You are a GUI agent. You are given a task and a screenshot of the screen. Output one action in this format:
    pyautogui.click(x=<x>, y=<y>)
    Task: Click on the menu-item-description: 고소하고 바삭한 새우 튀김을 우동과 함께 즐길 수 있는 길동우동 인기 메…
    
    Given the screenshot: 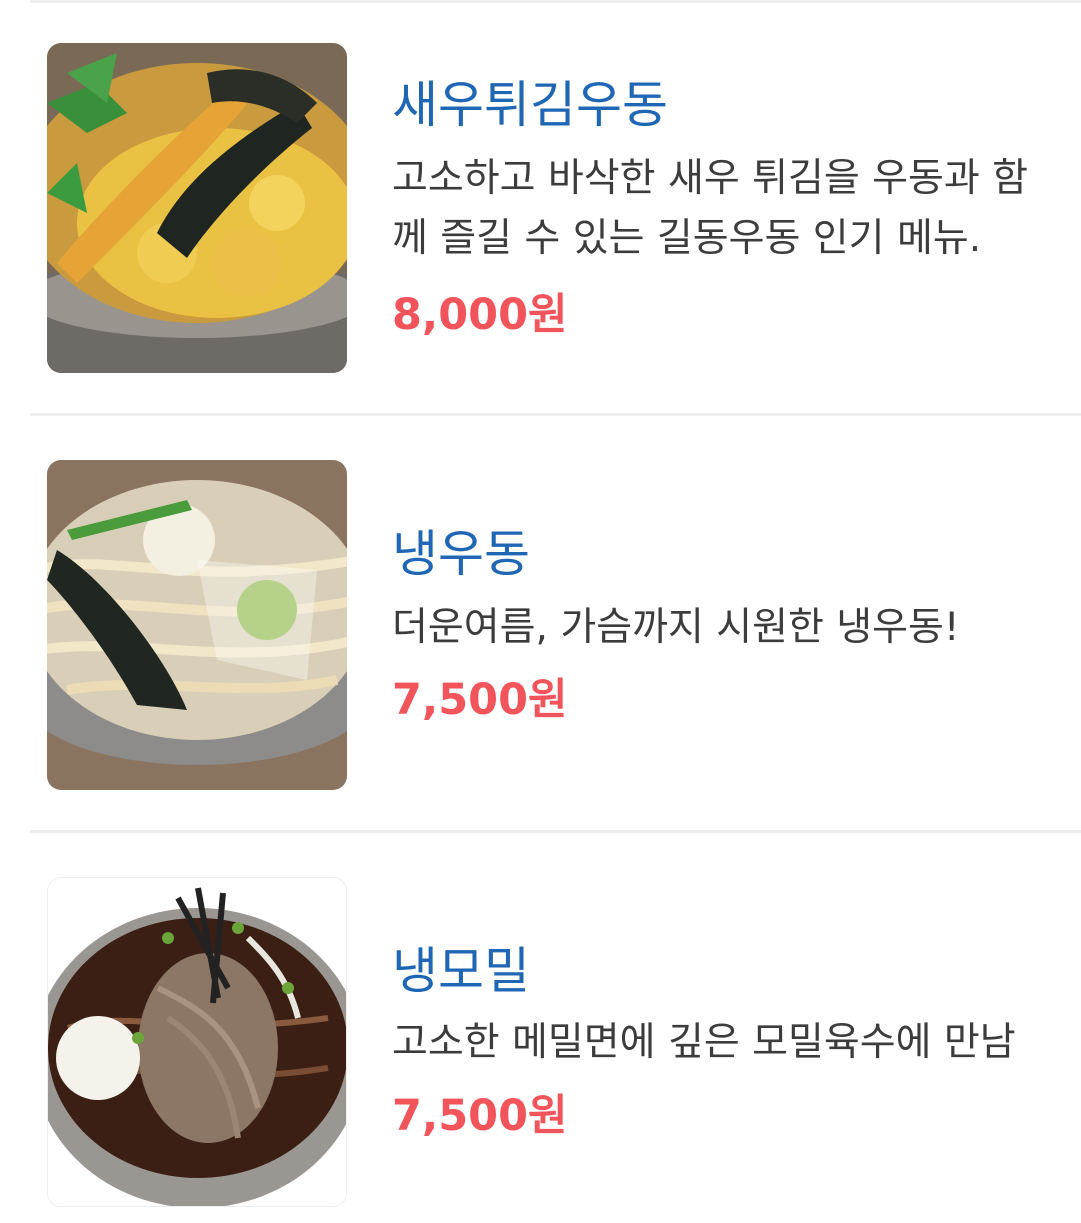 What is the action you would take?
    pyautogui.click(x=710, y=208)
    